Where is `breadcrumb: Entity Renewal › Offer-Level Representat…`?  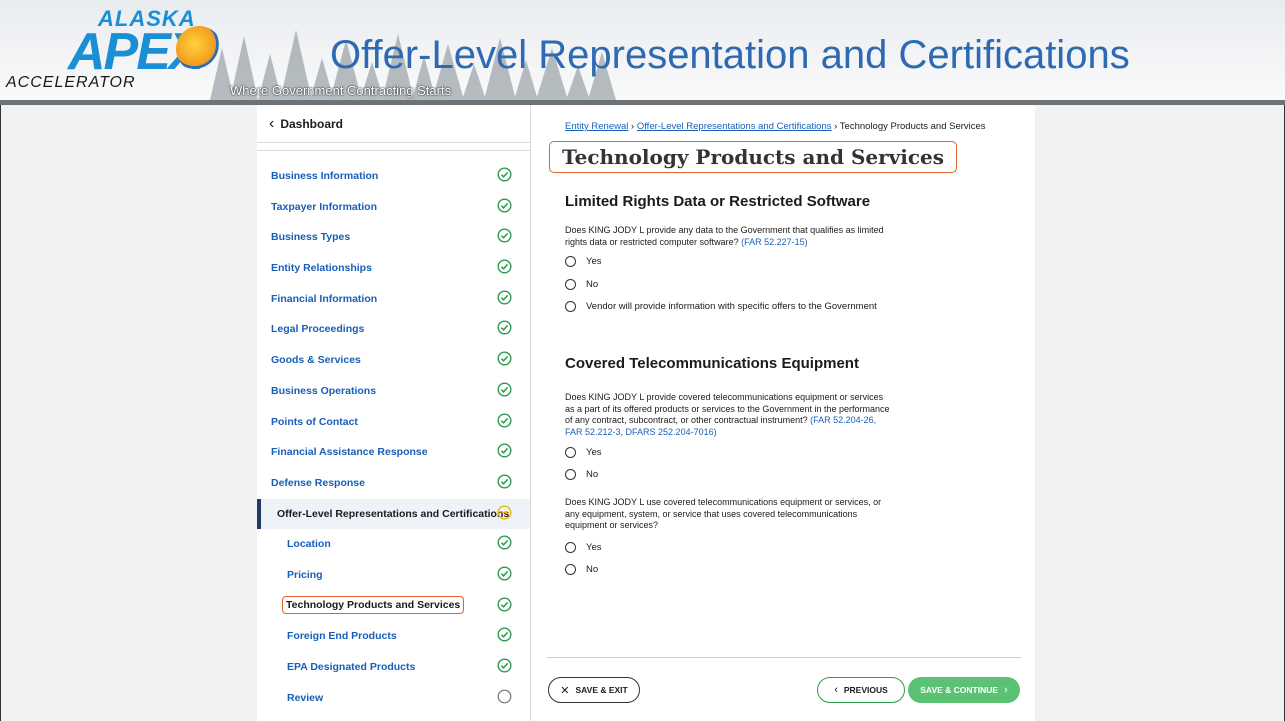 breadcrumb: Entity Renewal › Offer-Level Representat… is located at coordinates (775, 126).